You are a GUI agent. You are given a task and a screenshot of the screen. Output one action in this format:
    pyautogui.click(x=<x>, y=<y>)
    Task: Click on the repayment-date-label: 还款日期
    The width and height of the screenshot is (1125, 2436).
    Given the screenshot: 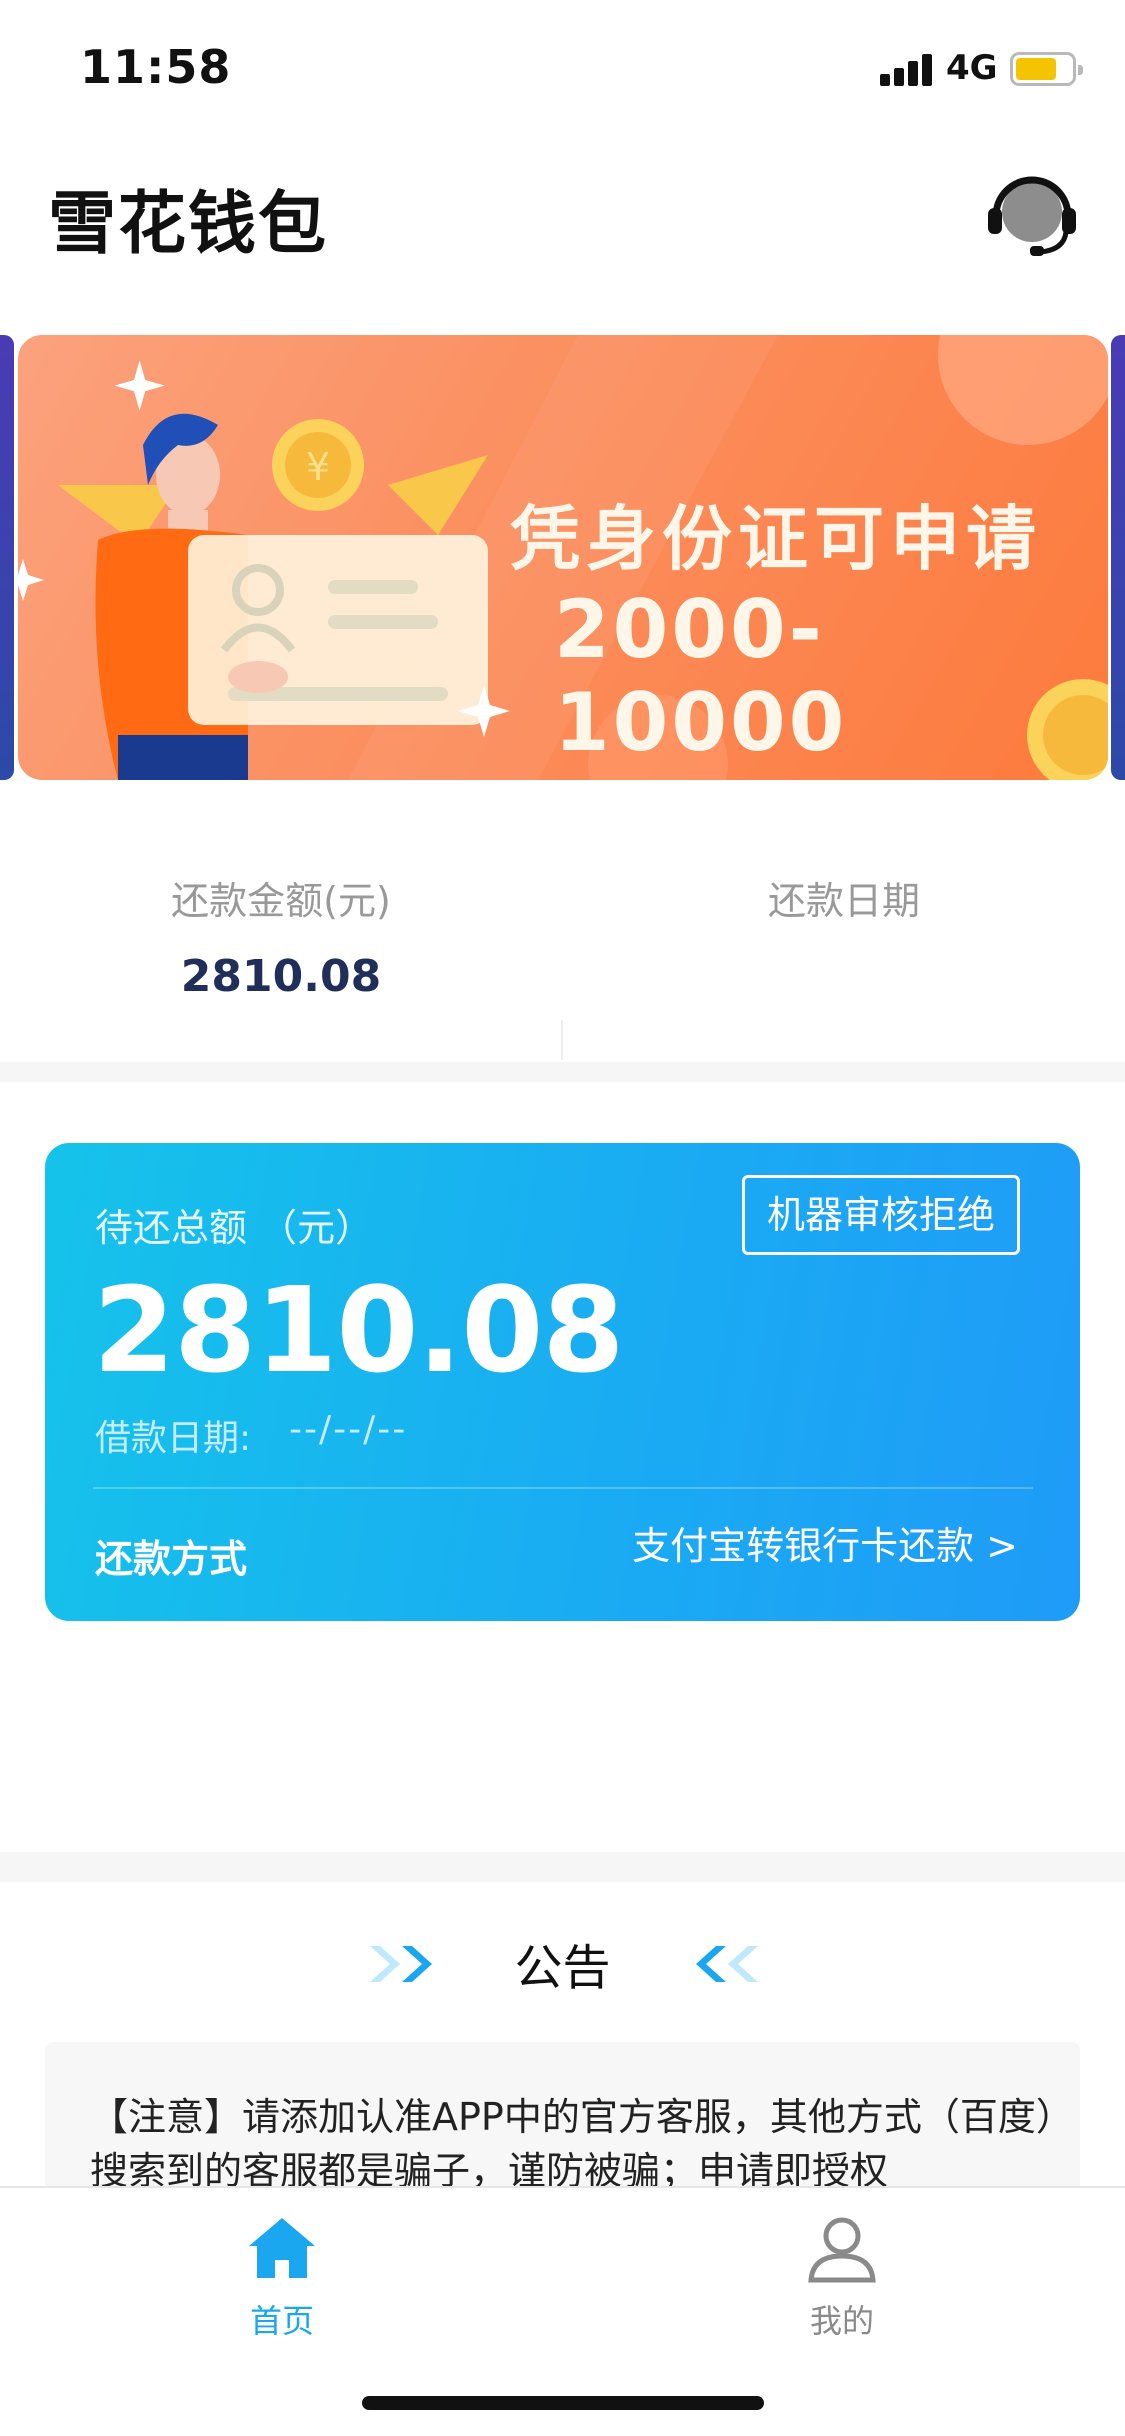 What is the action you would take?
    pyautogui.click(x=843, y=901)
    